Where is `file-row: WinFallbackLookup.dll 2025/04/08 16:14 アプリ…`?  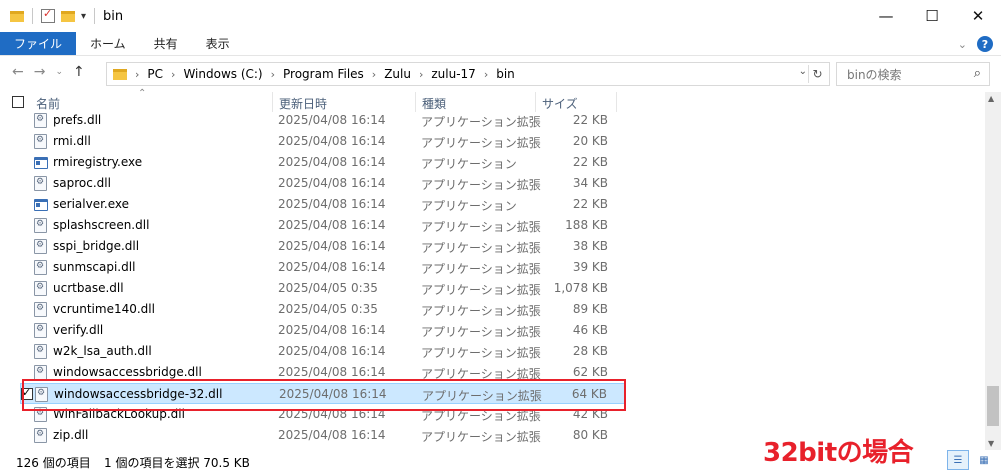 file-row: WinFallbackLookup.dll 2025/04/08 16:14 アプリ… is located at coordinates (323, 414).